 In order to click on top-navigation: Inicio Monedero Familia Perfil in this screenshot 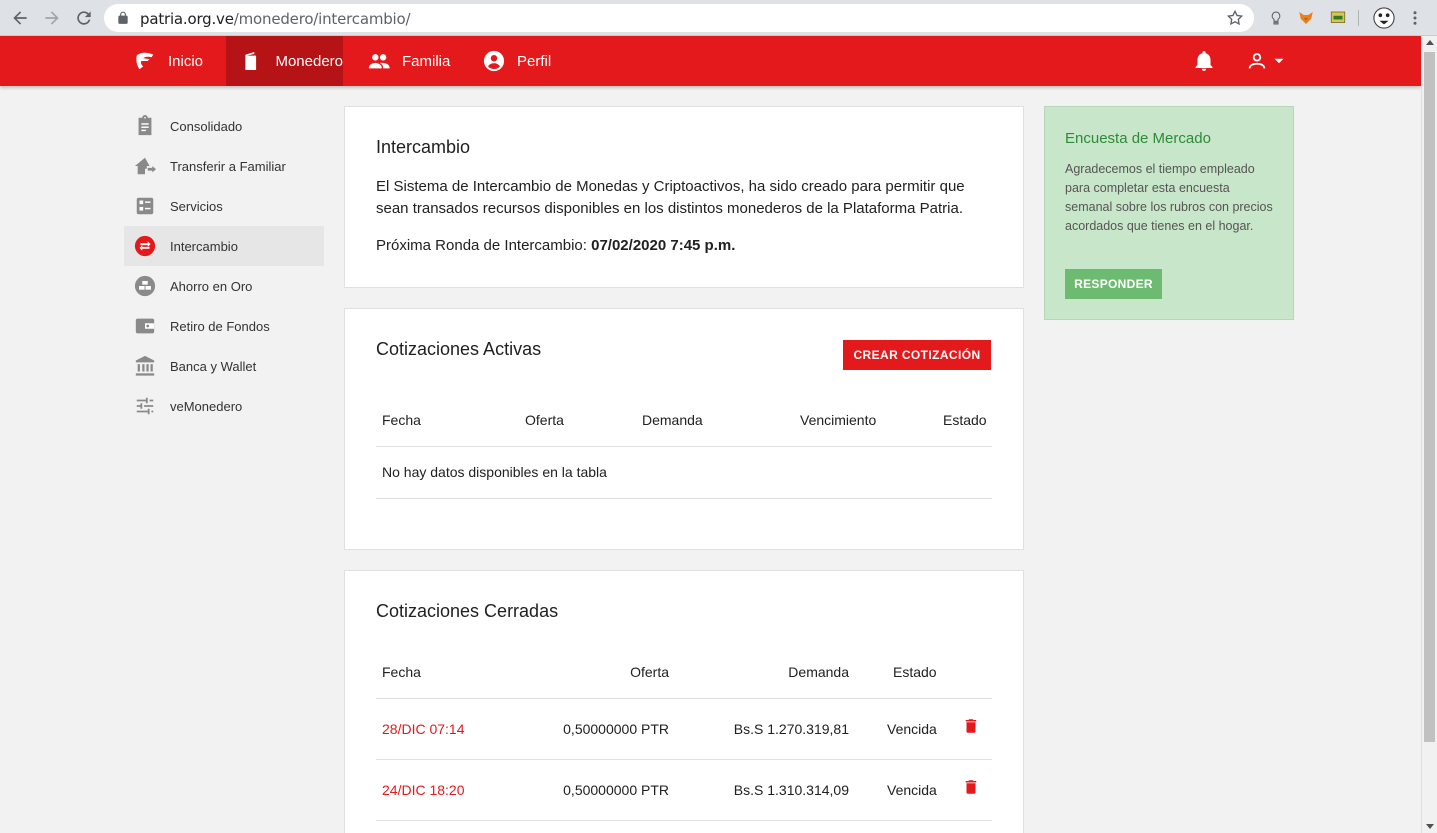, I will do `click(710, 61)`.